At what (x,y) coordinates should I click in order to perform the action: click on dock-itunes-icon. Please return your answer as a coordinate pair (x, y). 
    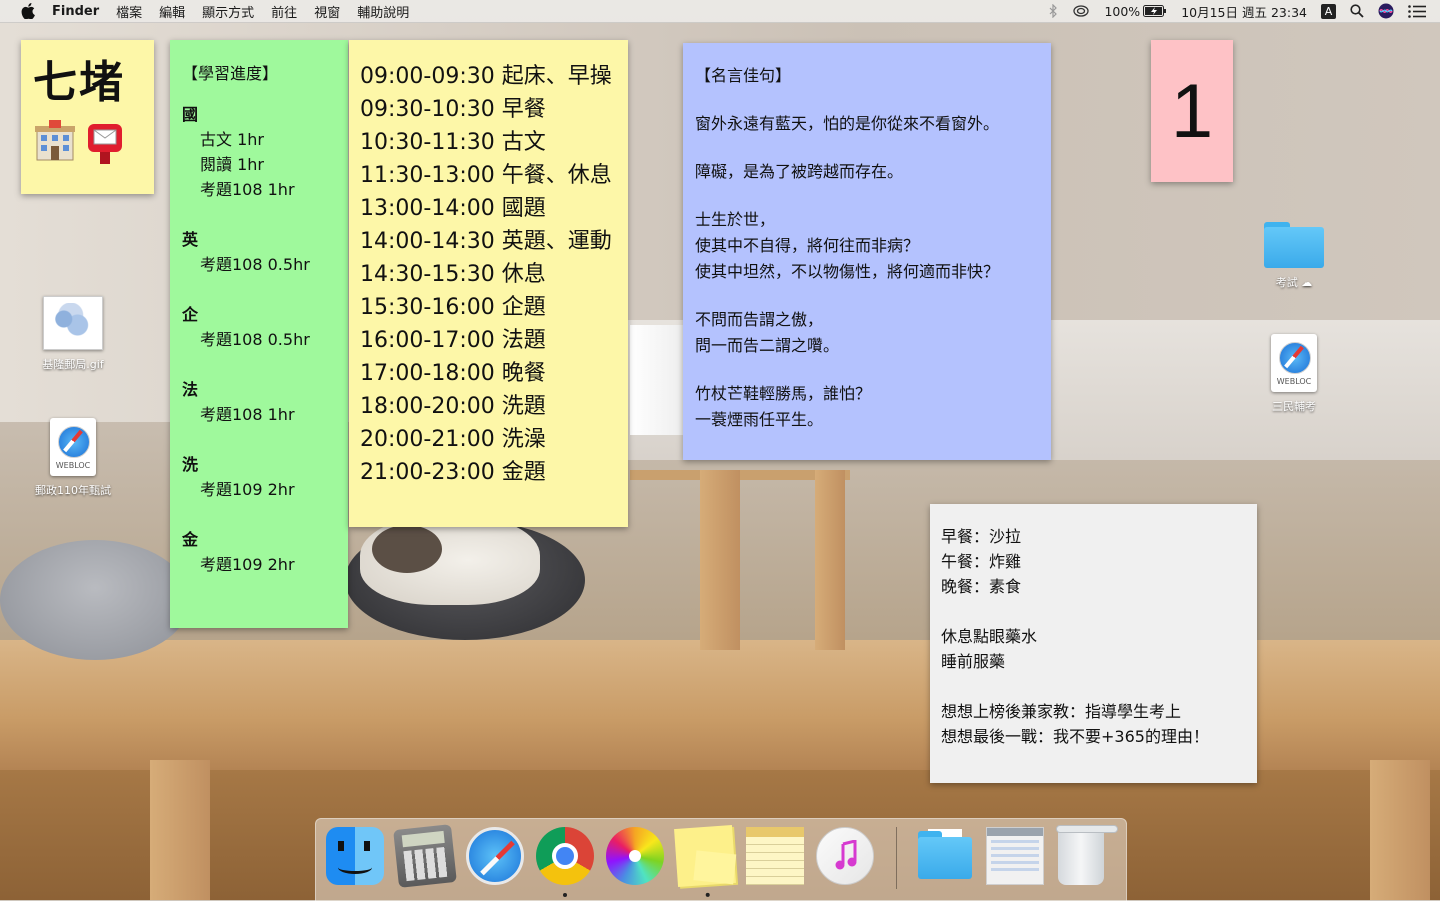
    Looking at the image, I should click on (845, 856).